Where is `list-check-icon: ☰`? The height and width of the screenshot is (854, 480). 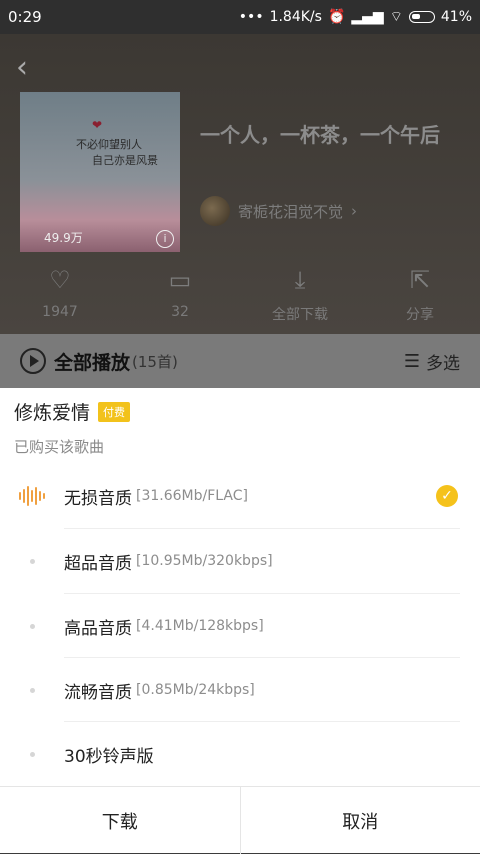 list-check-icon: ☰ is located at coordinates (412, 361).